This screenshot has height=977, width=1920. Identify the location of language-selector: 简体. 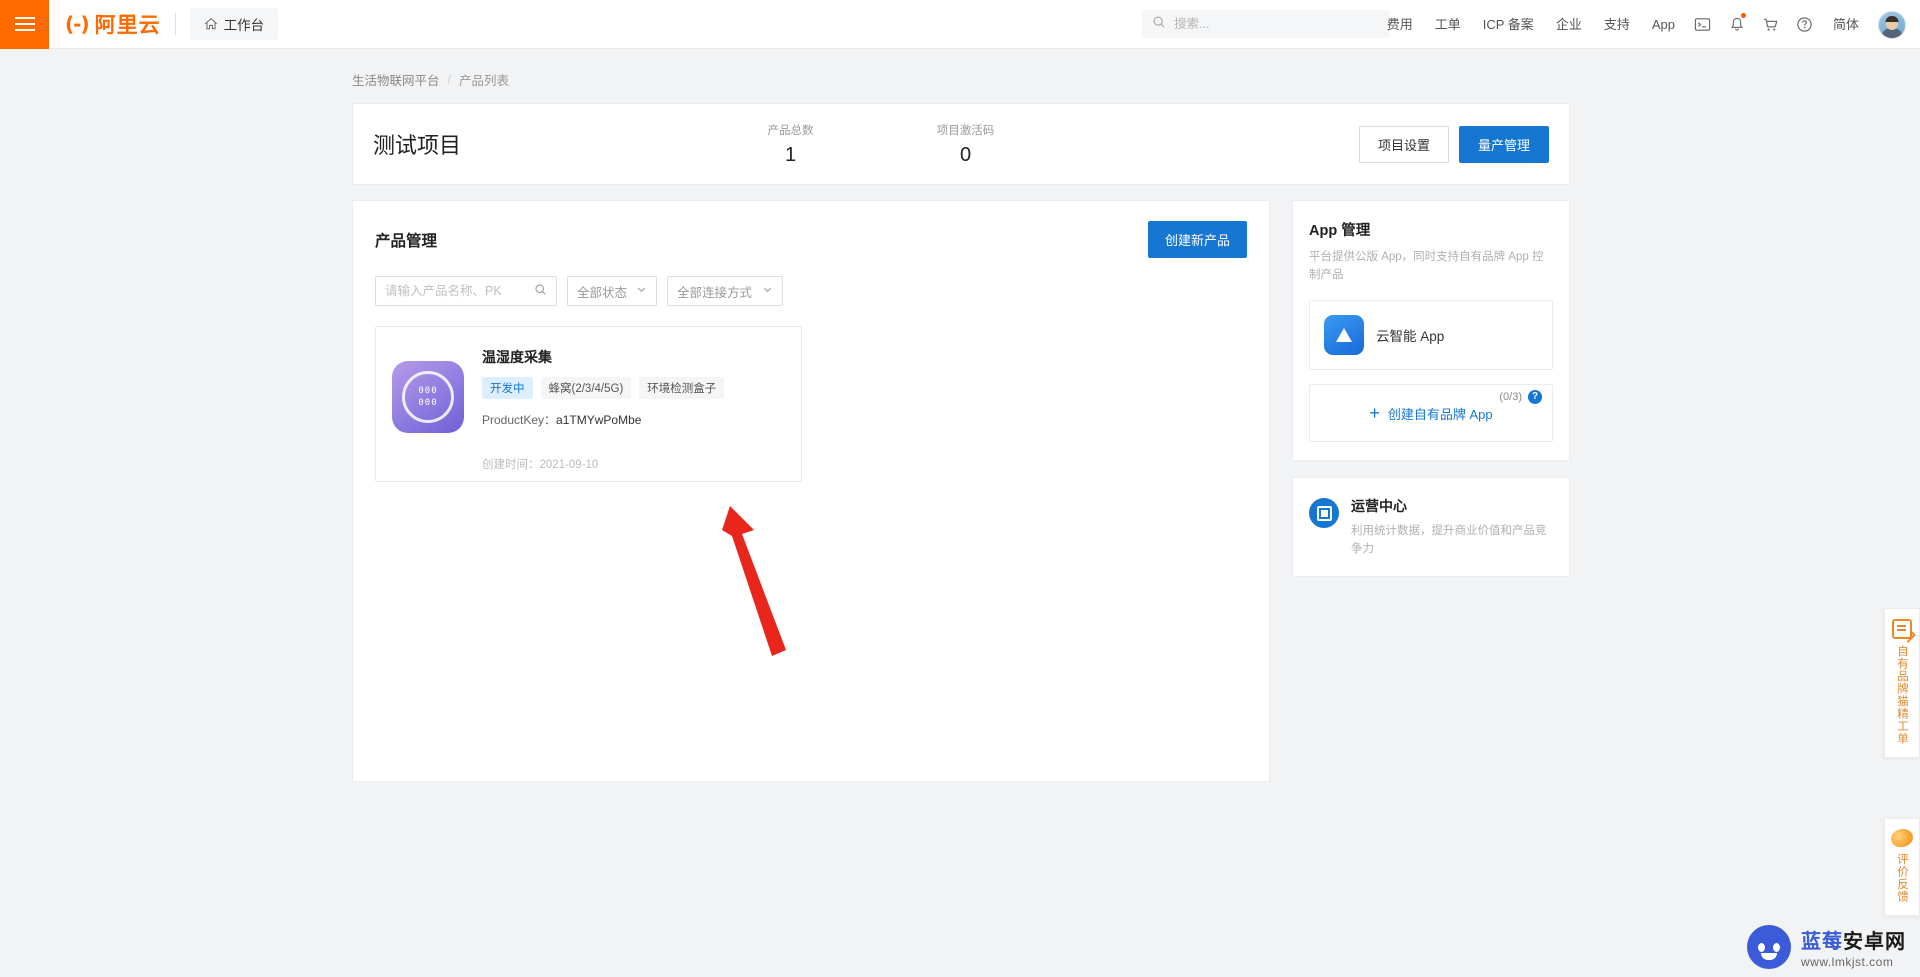
(1846, 24).